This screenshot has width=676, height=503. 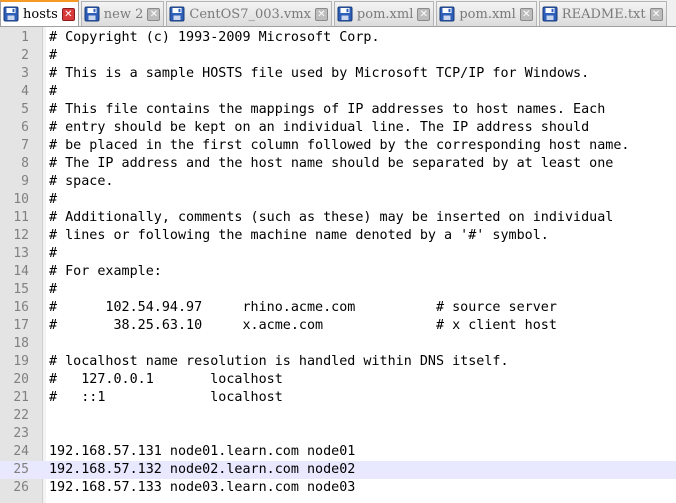 What do you see at coordinates (81, 182) in the screenshot?
I see `line-text: # space.` at bounding box center [81, 182].